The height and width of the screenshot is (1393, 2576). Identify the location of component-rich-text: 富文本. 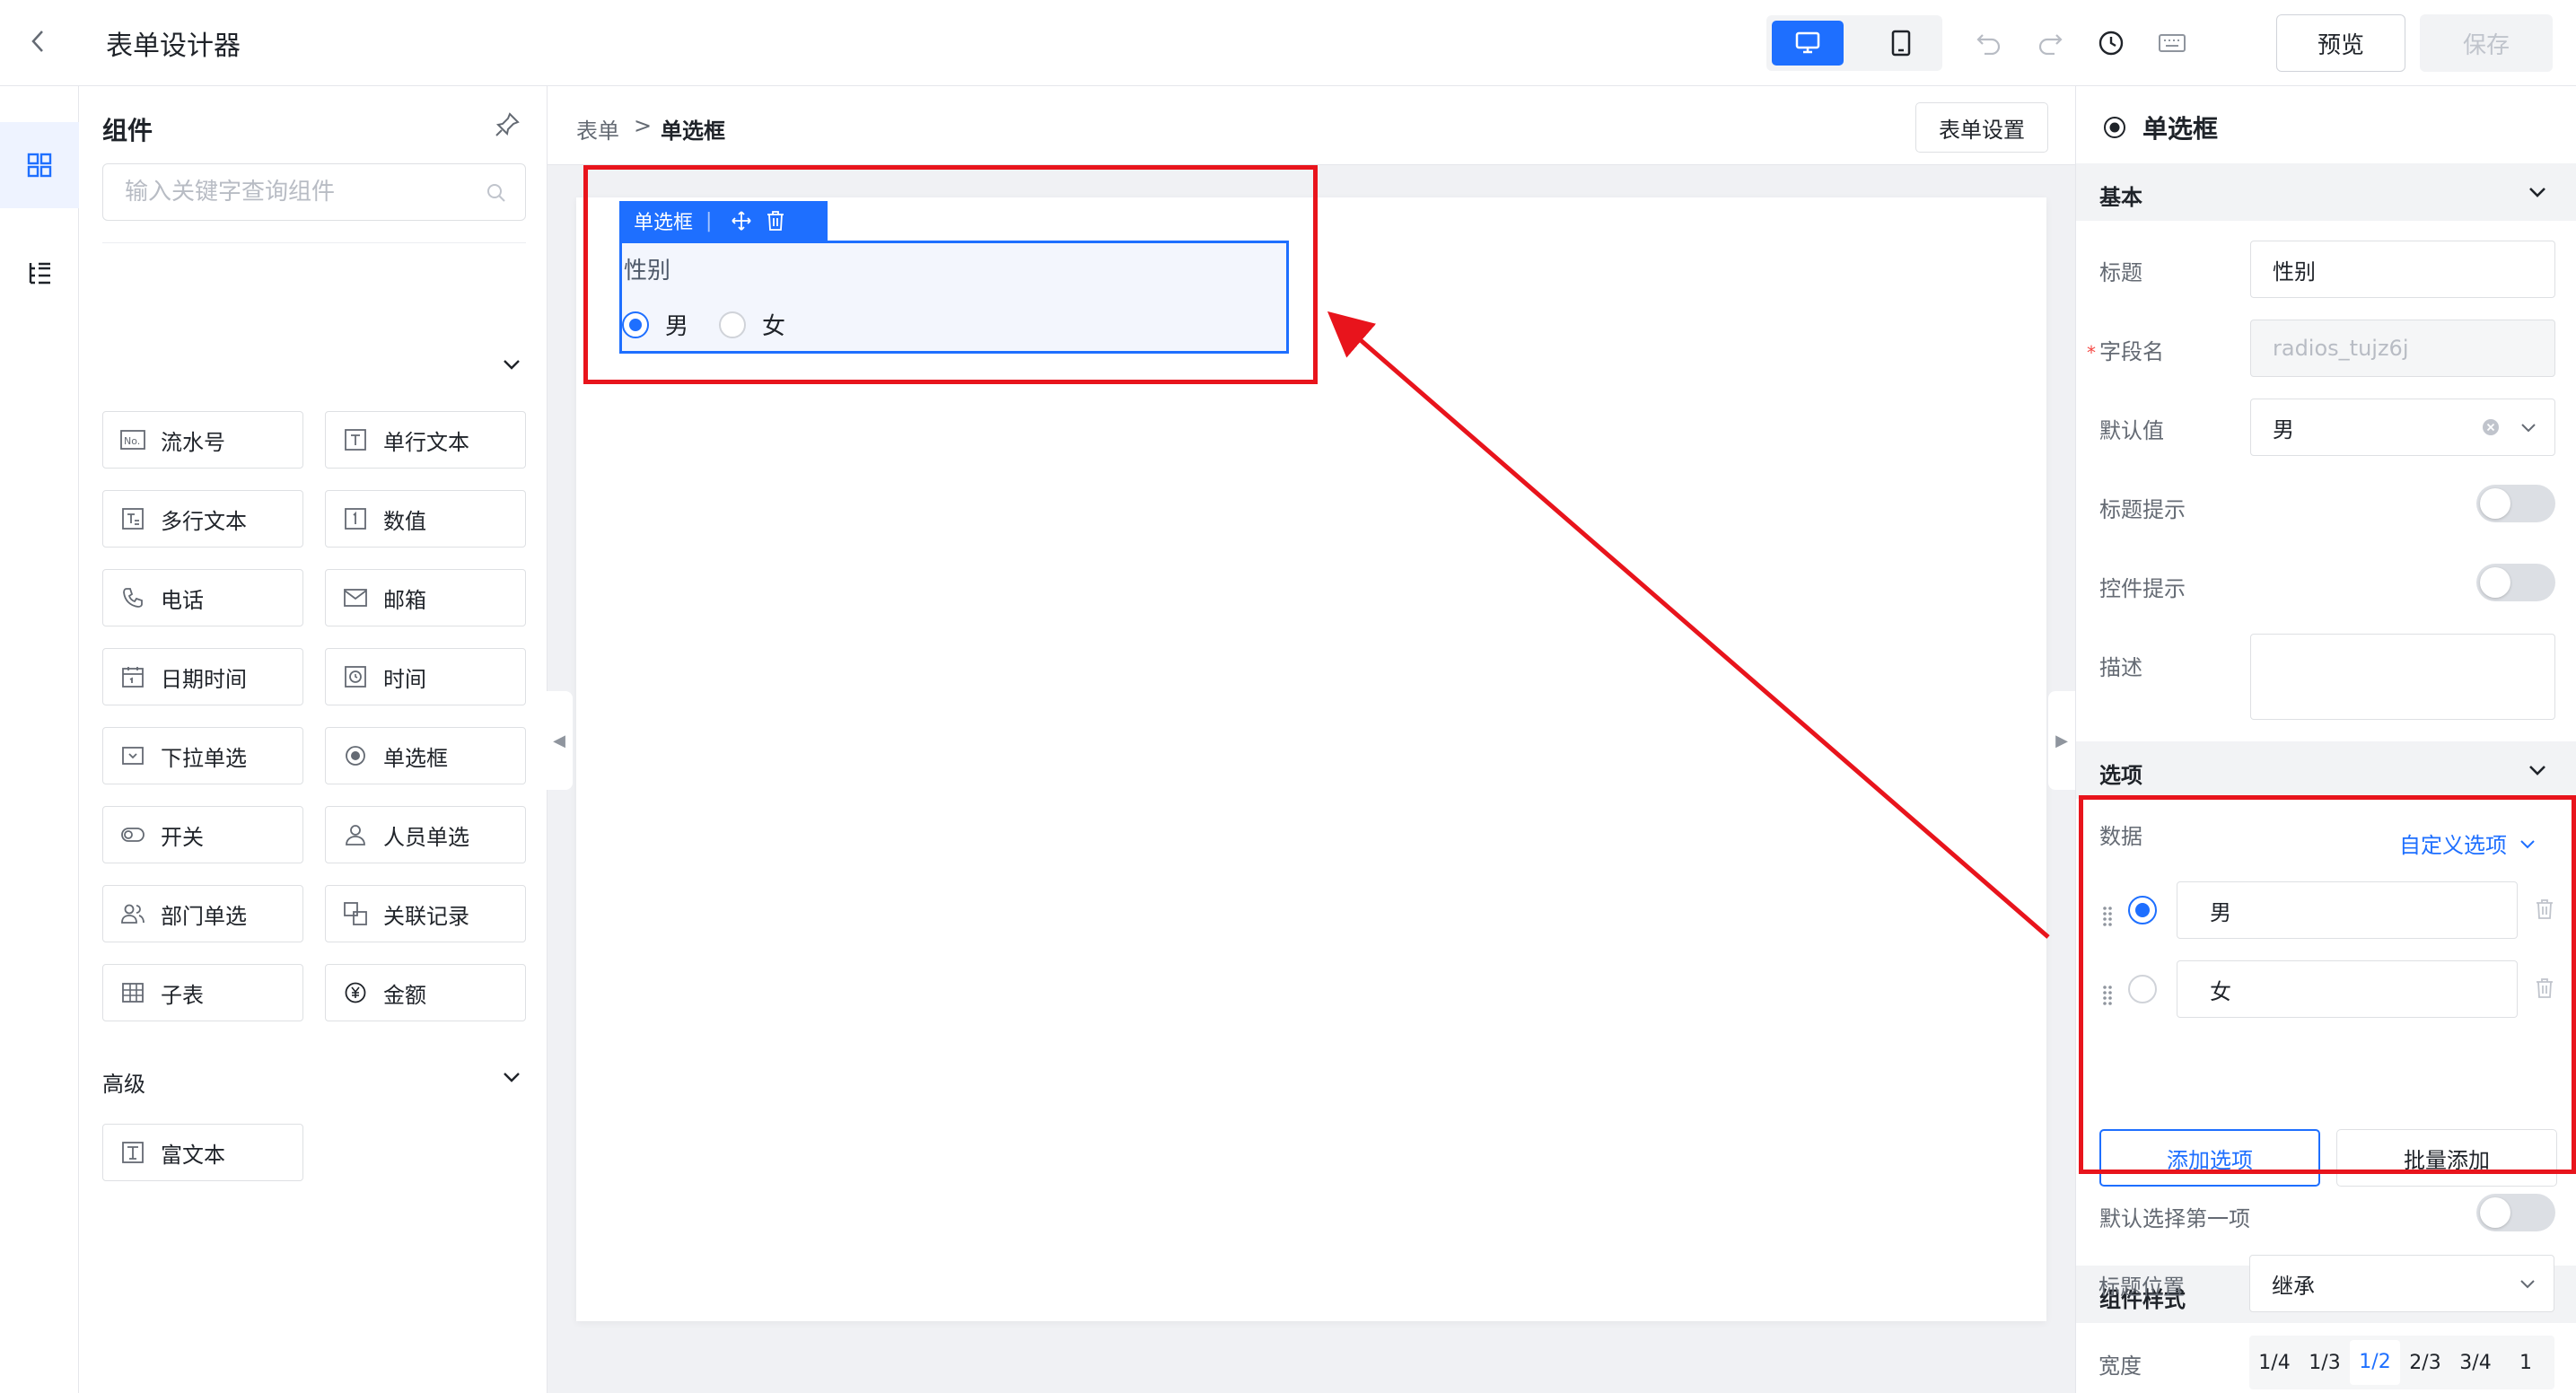
(202, 1153).